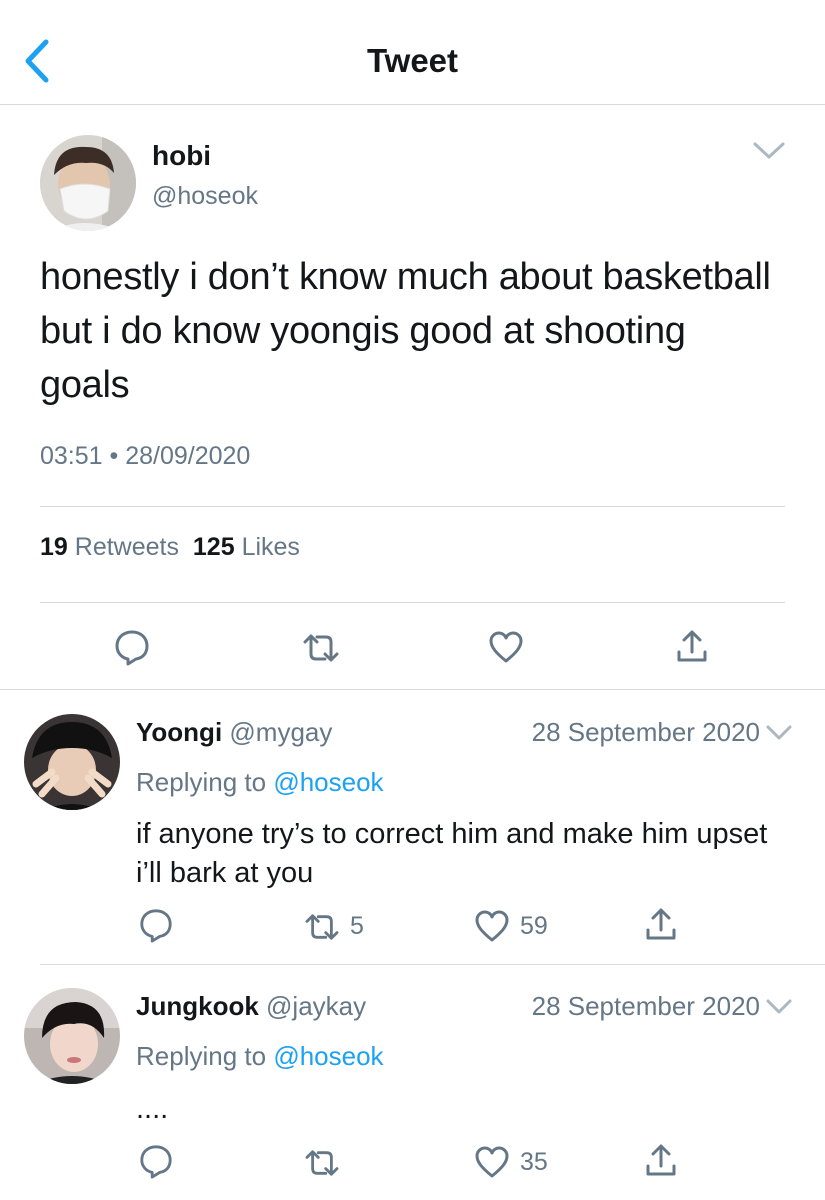 The height and width of the screenshot is (1200, 825). What do you see at coordinates (197, 1006) in the screenshot?
I see `reply-author-name: Jungkook` at bounding box center [197, 1006].